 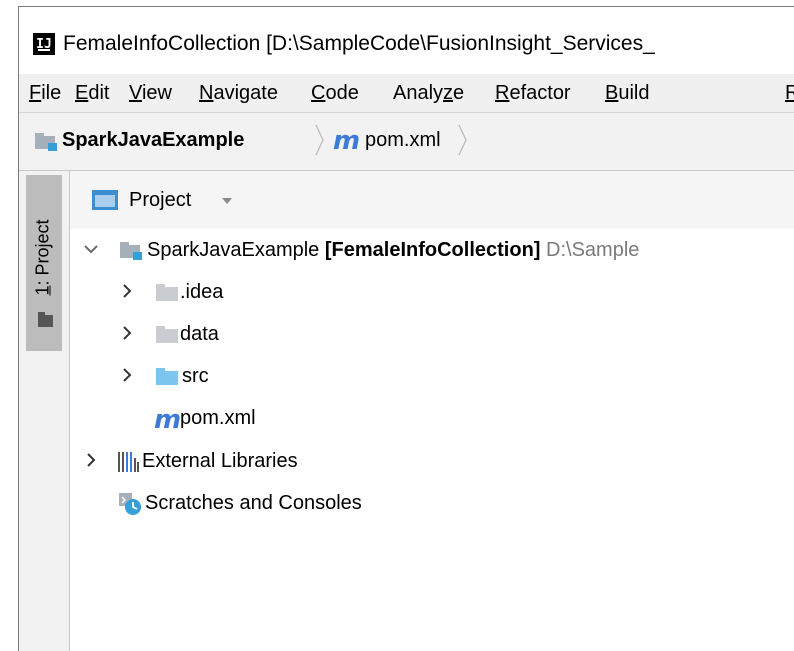 I want to click on menu-edit-mnemonic: E, so click(x=82, y=93).